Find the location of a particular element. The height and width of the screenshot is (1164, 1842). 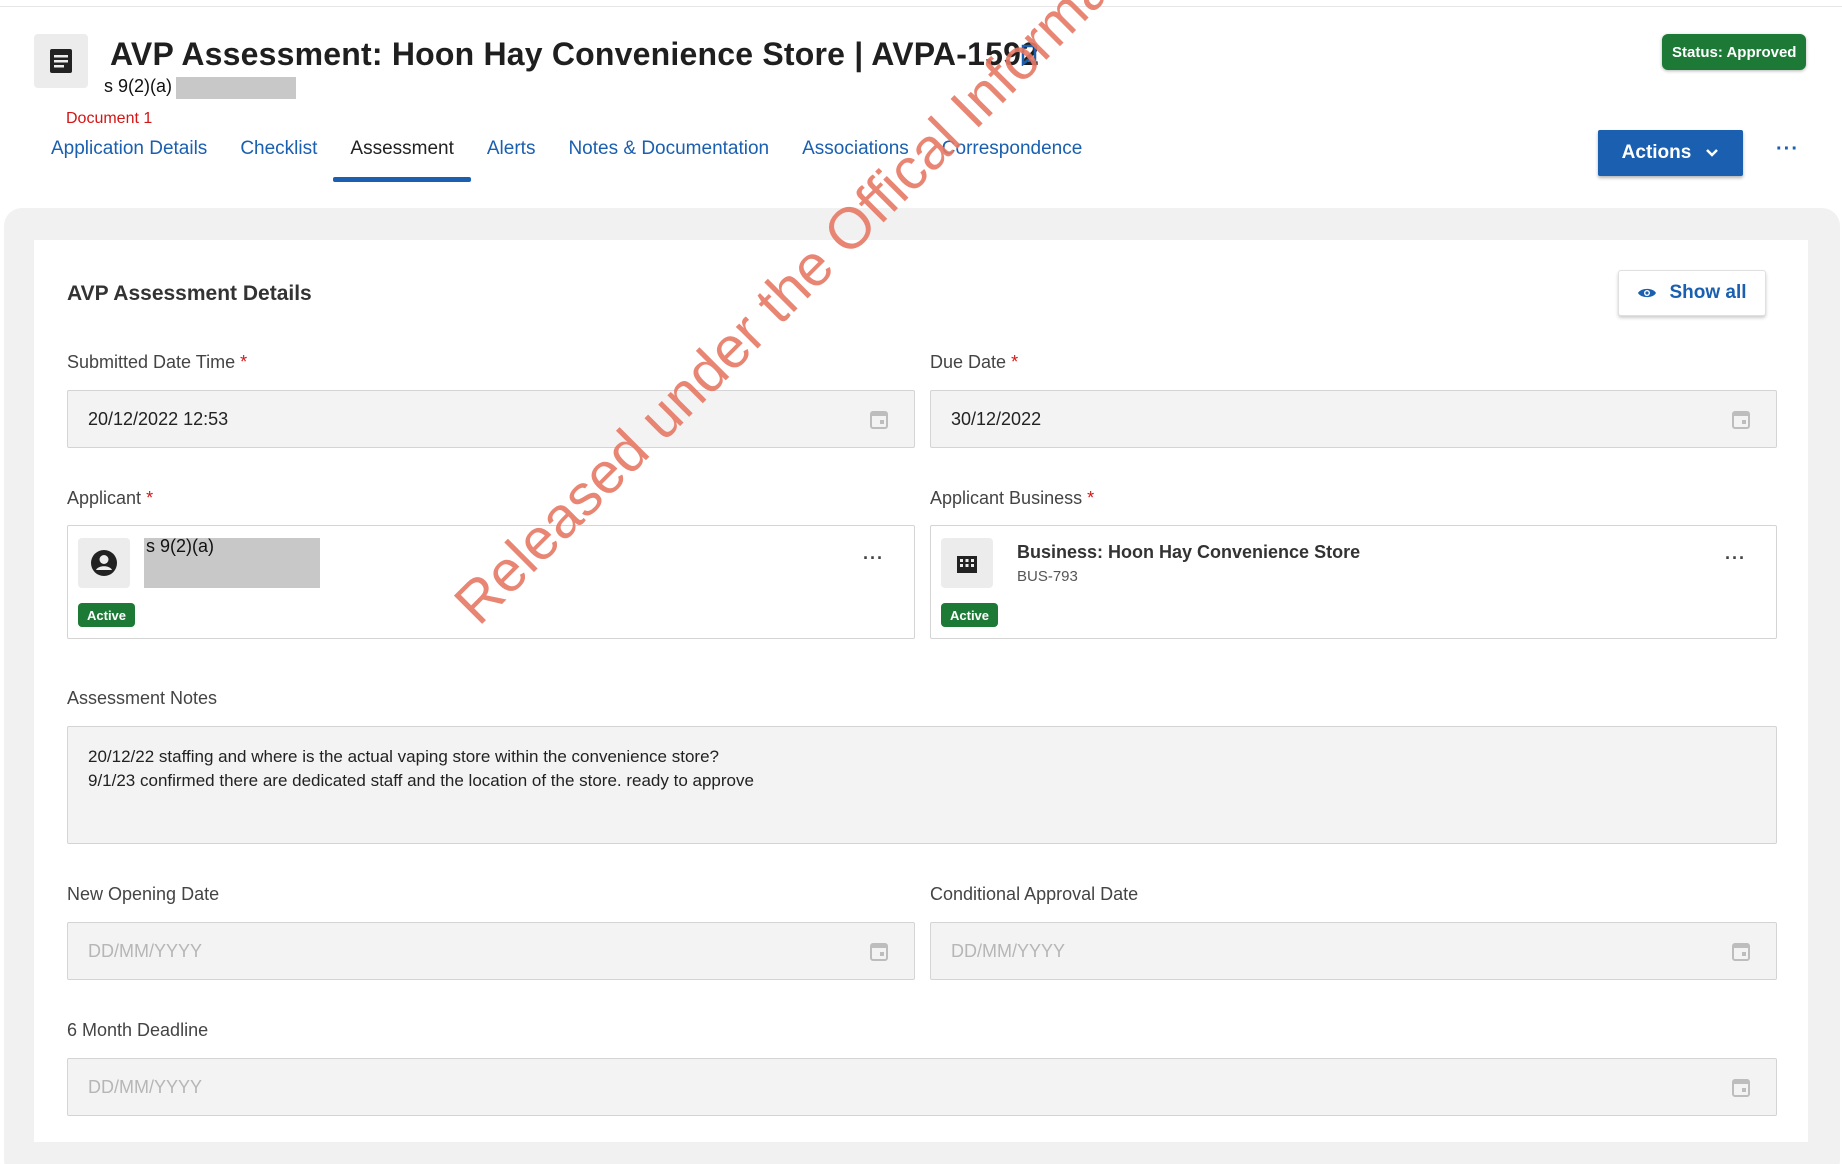

new-opening-date-field: DD/MM/YYYY is located at coordinates (491, 951).